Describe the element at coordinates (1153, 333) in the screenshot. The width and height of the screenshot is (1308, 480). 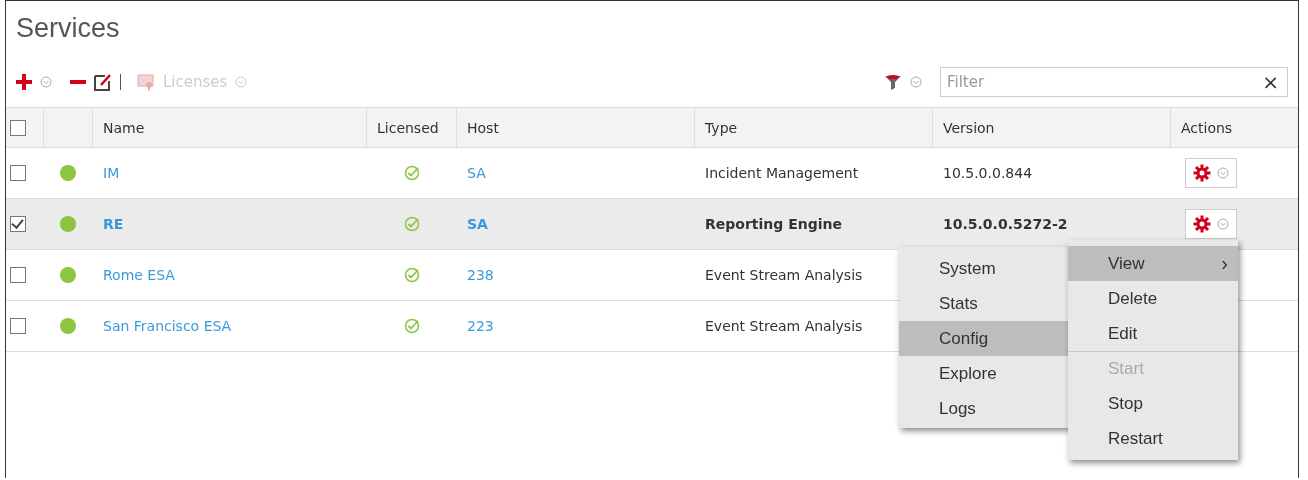
I see `menu-item: Edit` at that location.